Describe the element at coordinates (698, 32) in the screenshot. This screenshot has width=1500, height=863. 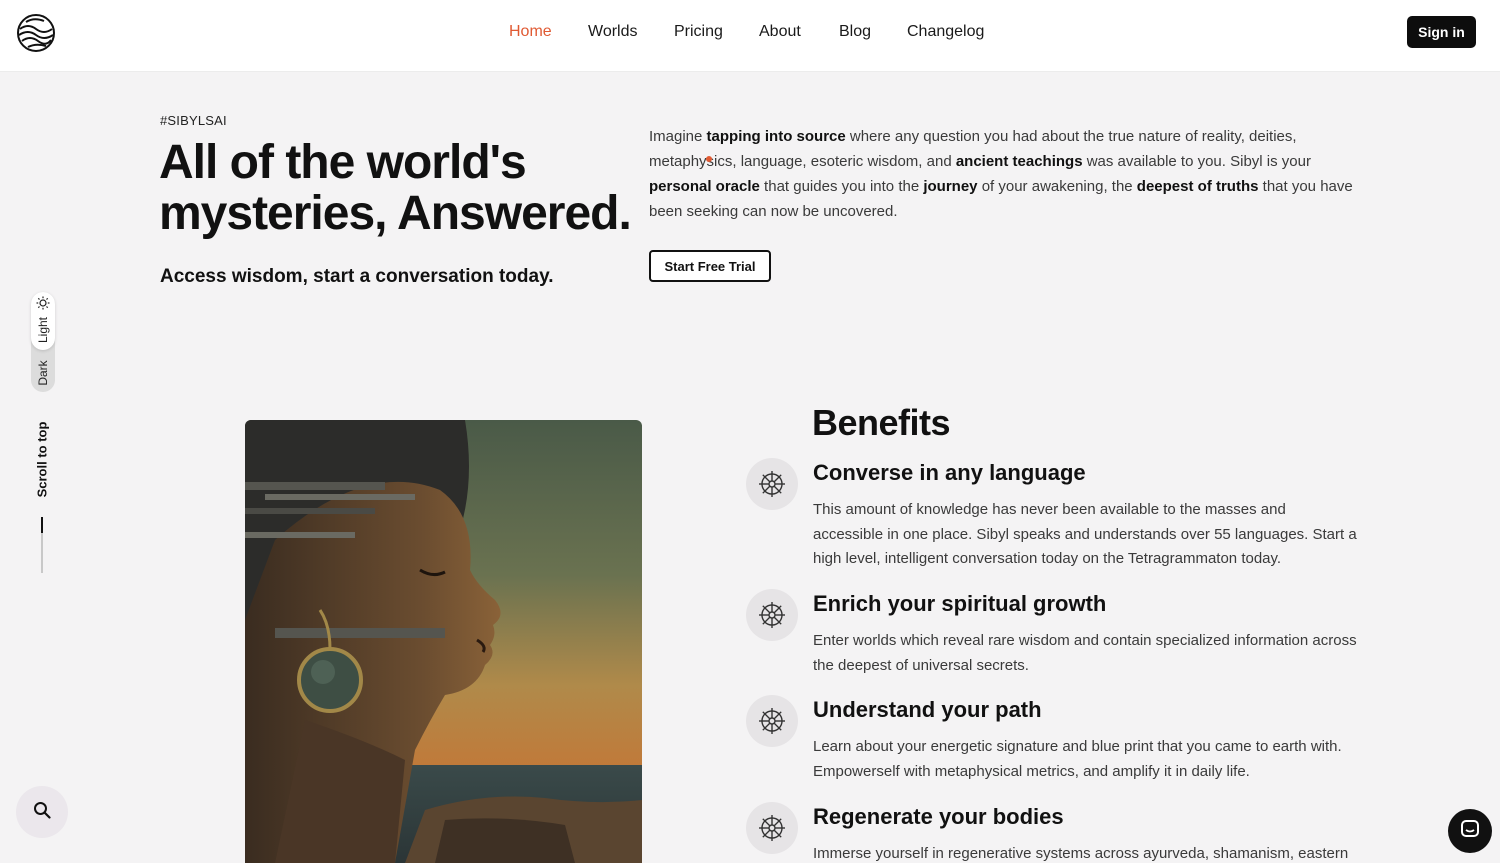
I see `nav-pricing: Pricing` at that location.